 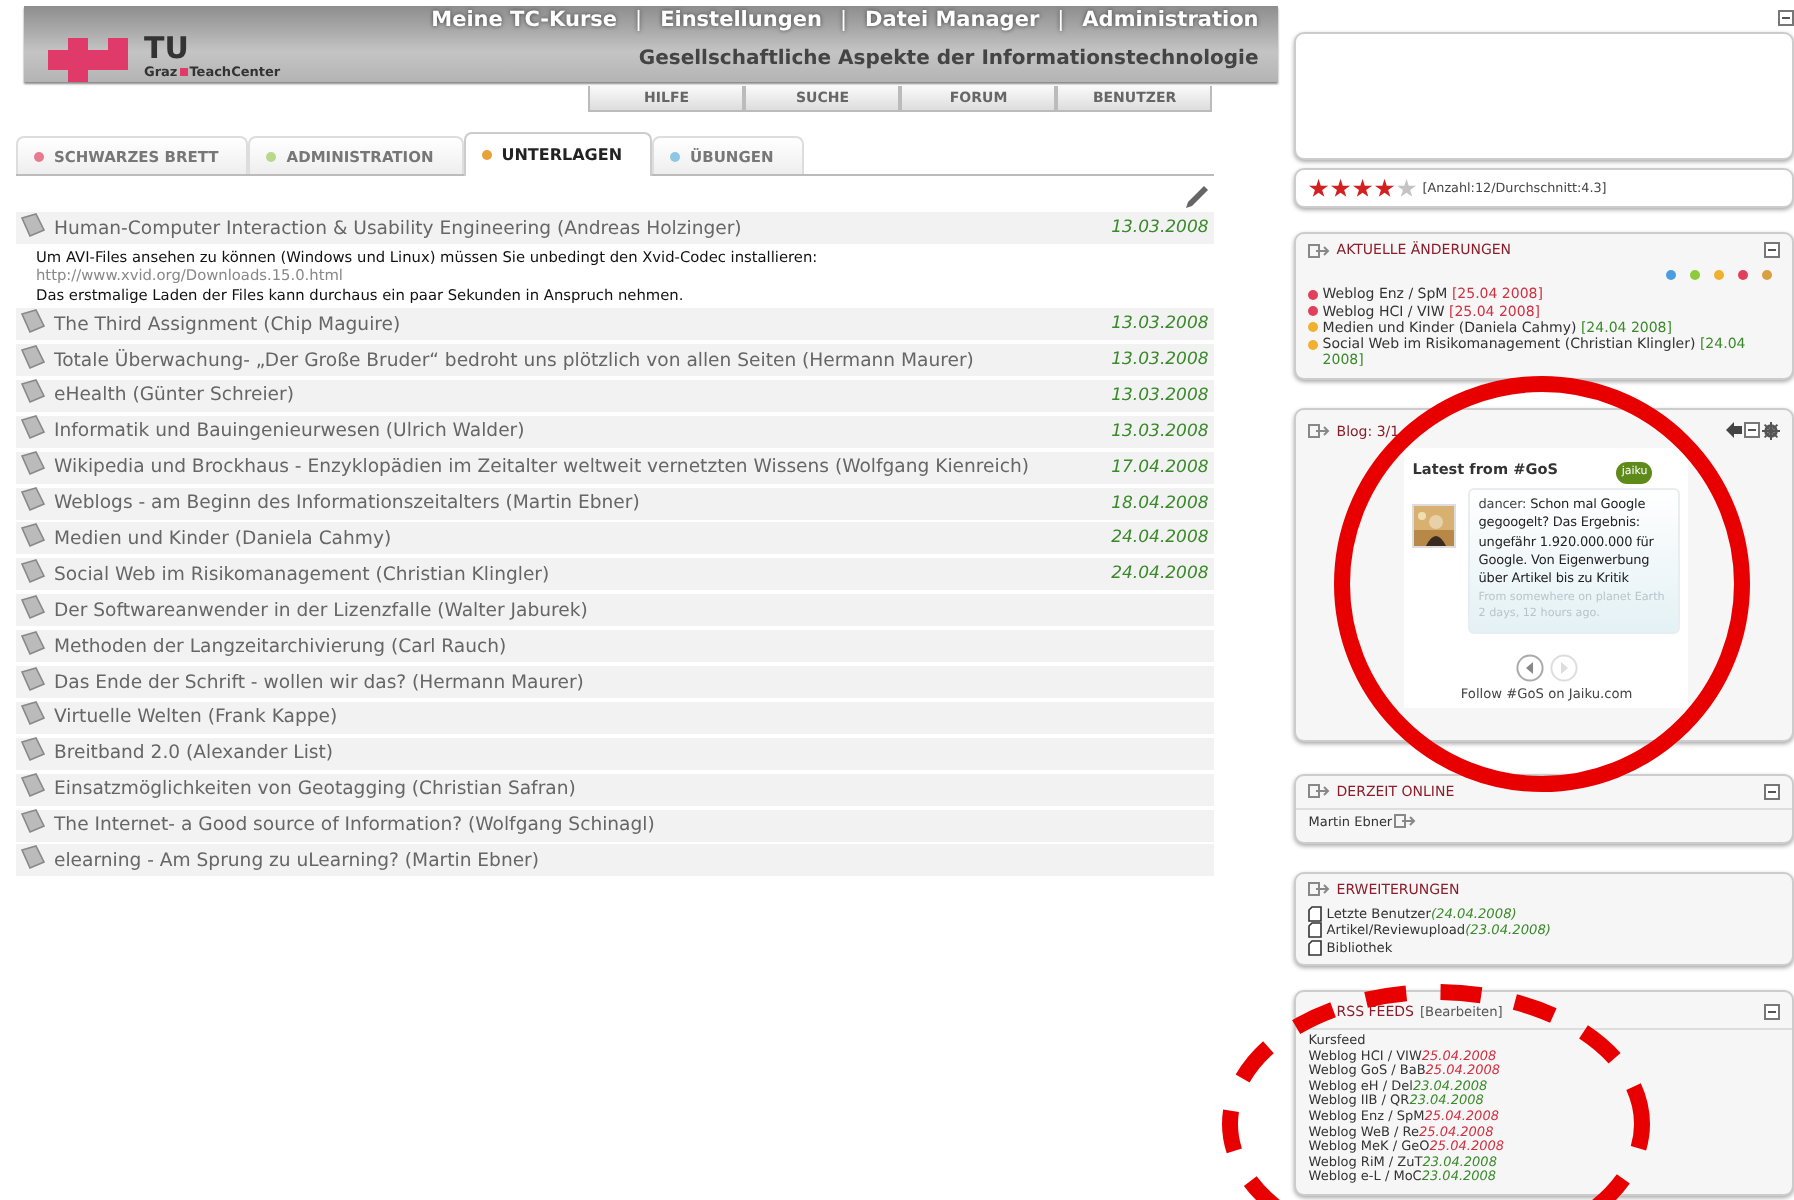 I want to click on document-title: The Third Assignment (Chip Maguire), so click(x=228, y=324).